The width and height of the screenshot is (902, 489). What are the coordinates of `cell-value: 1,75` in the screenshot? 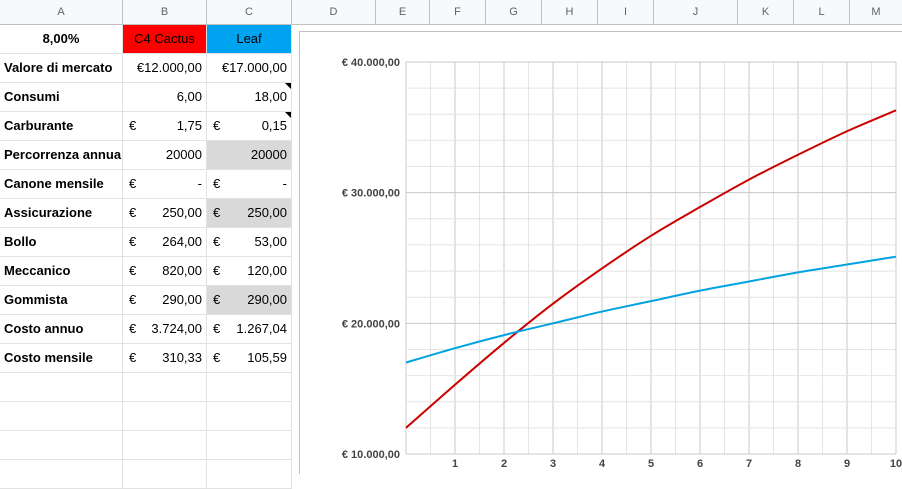 It's located at (189, 125).